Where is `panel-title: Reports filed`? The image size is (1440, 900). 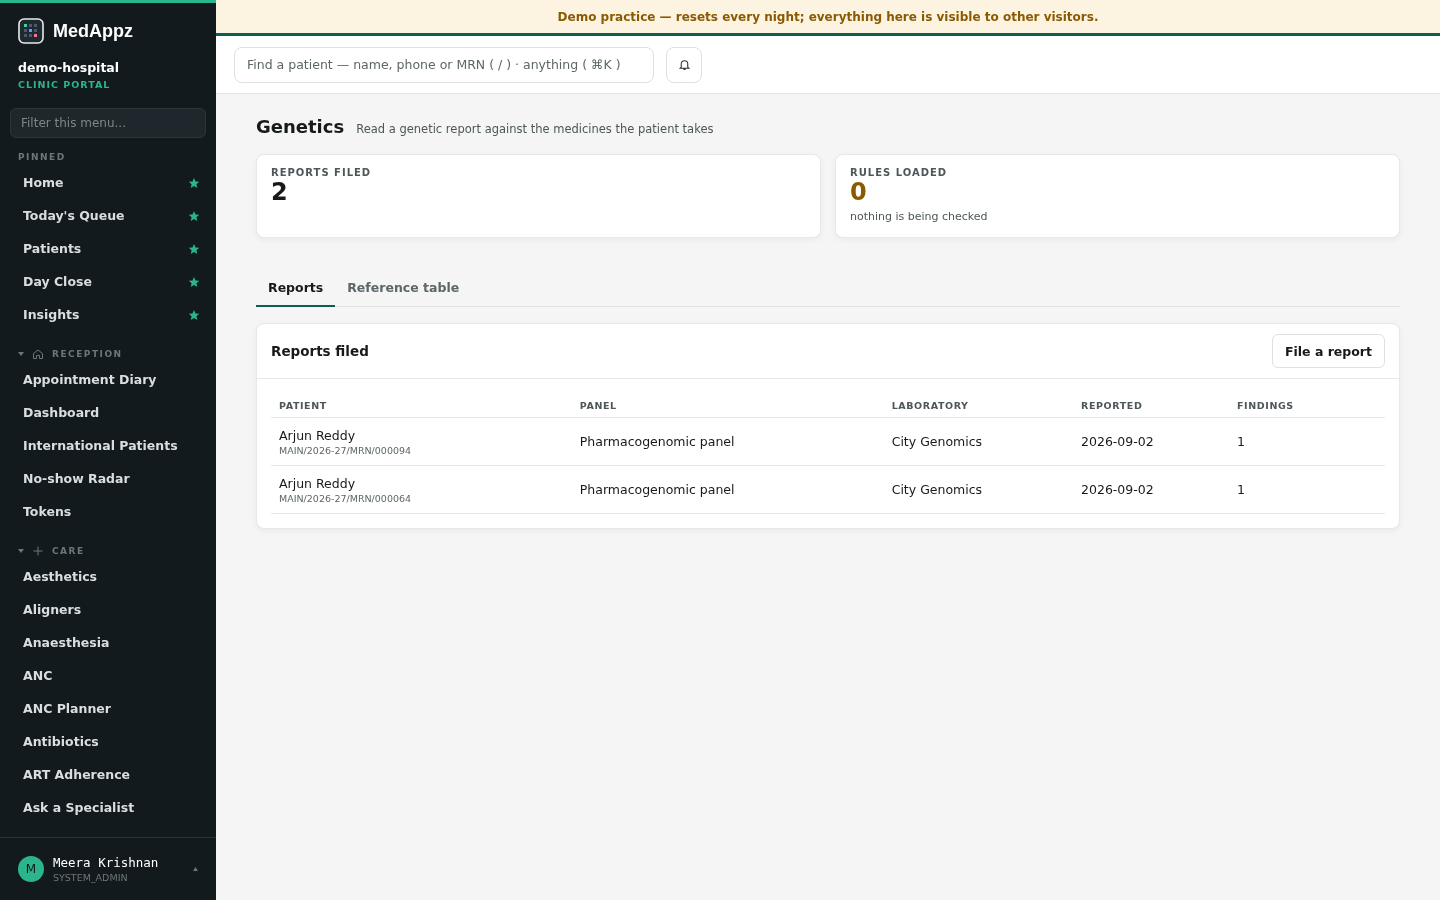
panel-title: Reports filed is located at coordinates (320, 351).